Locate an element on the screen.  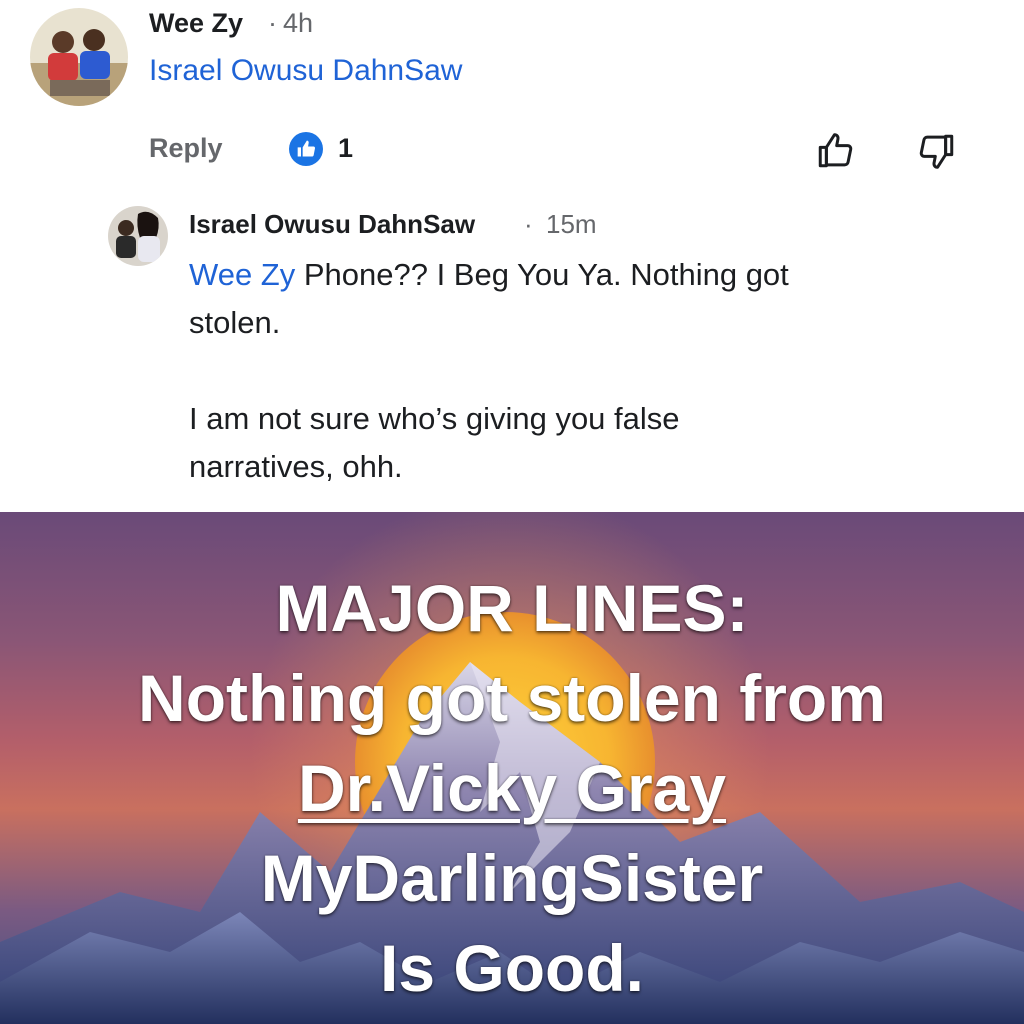
banner-text-line: MyDarlingSister is located at coordinates (512, 878).